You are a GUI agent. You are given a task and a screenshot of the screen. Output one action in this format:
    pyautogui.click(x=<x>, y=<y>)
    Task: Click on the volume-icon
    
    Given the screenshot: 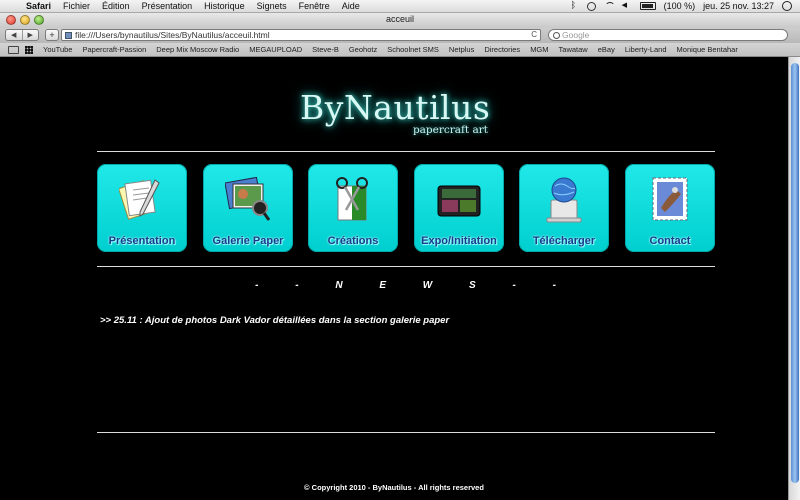 What is the action you would take?
    pyautogui.click(x=627, y=5)
    